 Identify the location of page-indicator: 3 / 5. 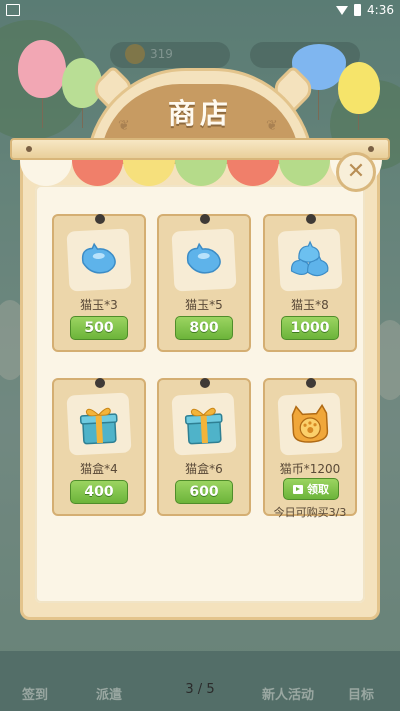
(200, 689).